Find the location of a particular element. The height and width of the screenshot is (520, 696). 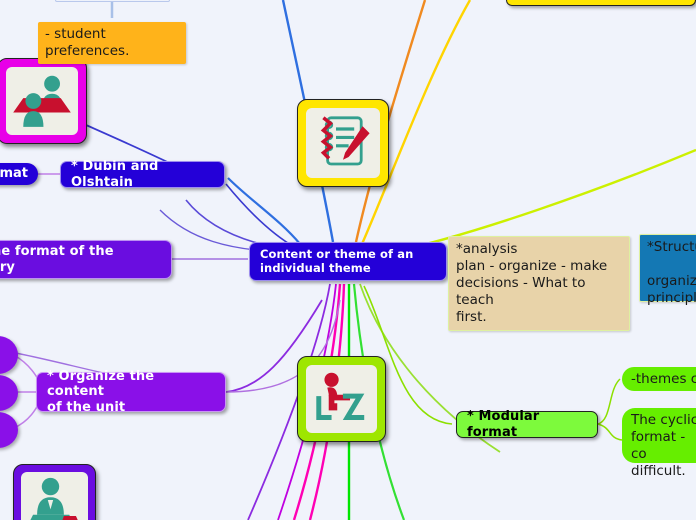

node-modular-format: * Modular format is located at coordinates (527, 424).